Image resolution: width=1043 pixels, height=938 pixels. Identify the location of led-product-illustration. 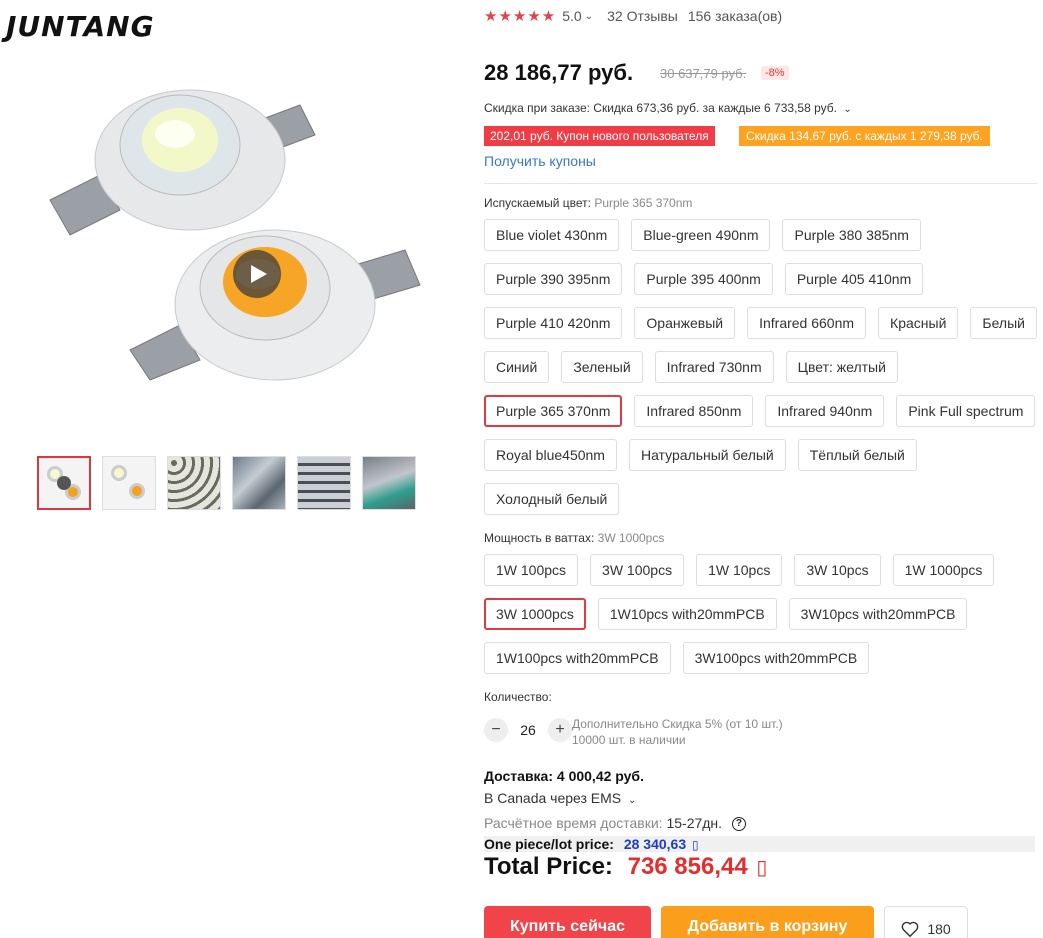
(235, 235).